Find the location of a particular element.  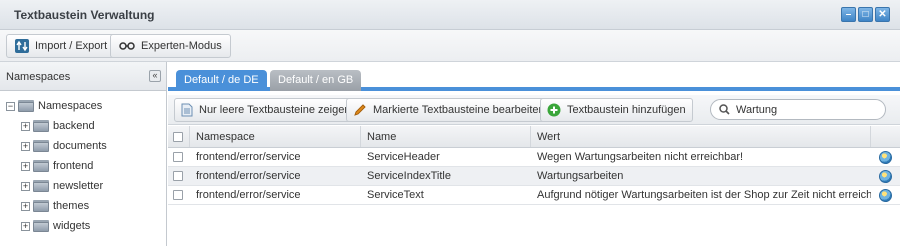

tree-item-themes: + themes is located at coordinates (82, 206).